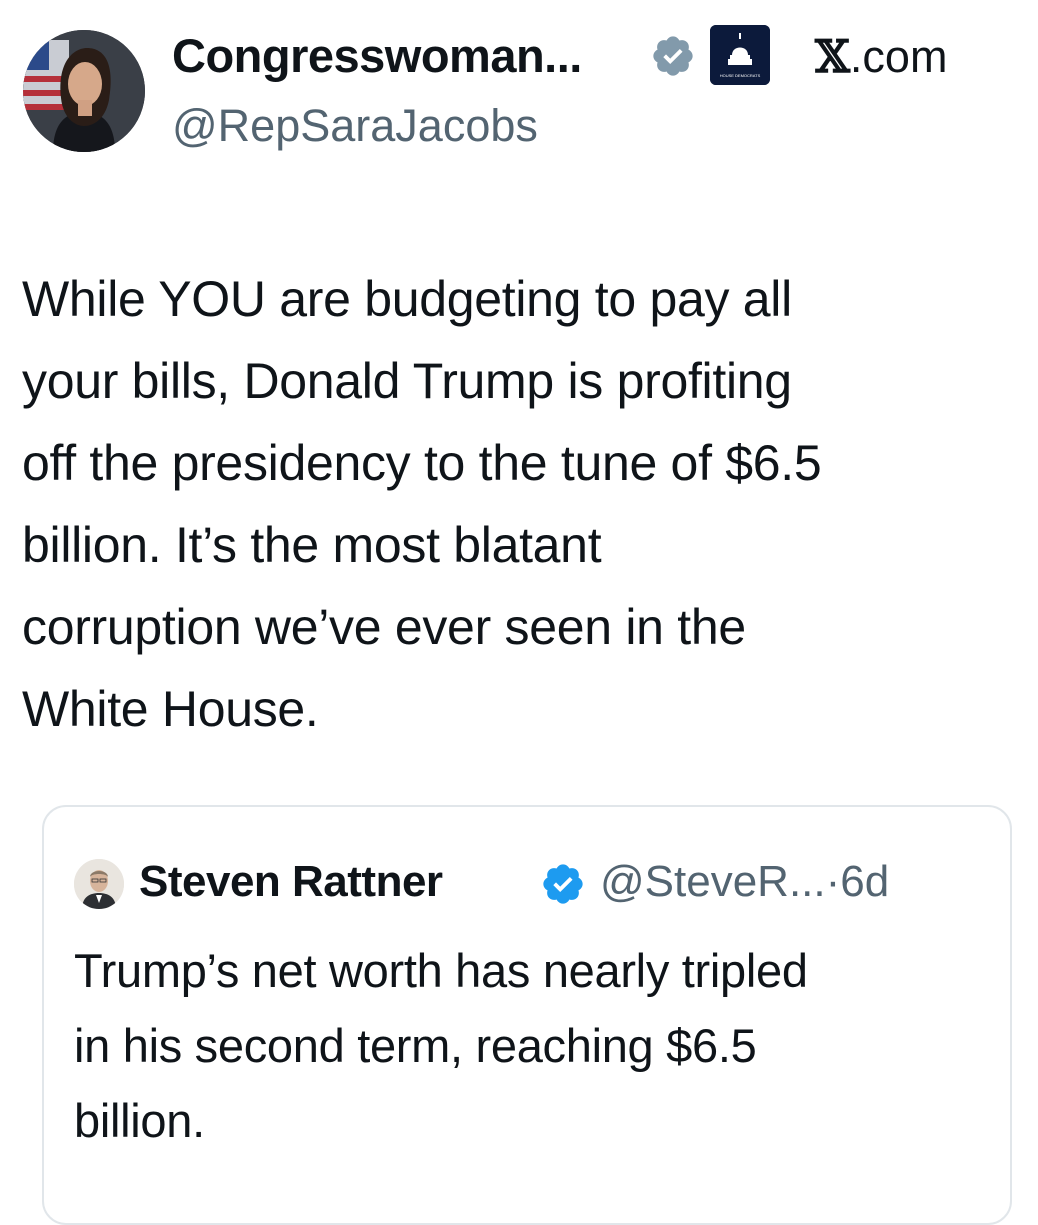 The image size is (1038, 1225). Describe the element at coordinates (673, 56) in the screenshot. I see `verified-badge-gray-icon` at that location.